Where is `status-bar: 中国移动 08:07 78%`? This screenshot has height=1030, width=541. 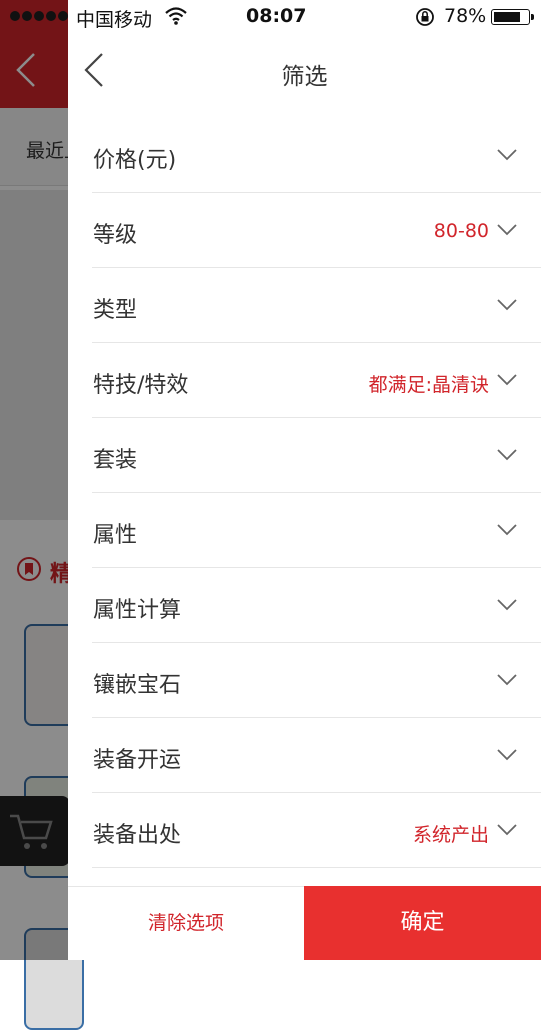 status-bar: 中国移动 08:07 78% is located at coordinates (270, 17).